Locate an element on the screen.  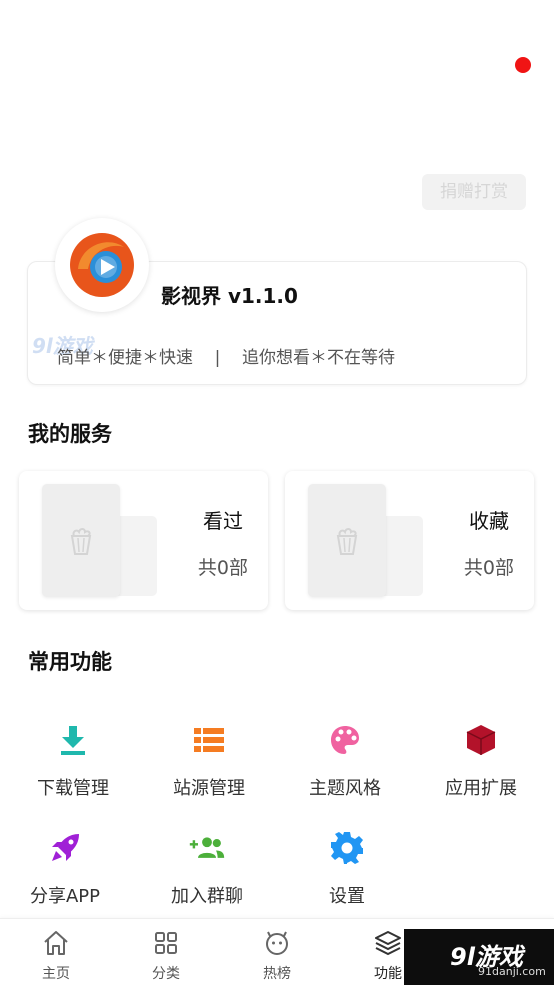
share-app-button: 分享APP is located at coordinates (65, 875).